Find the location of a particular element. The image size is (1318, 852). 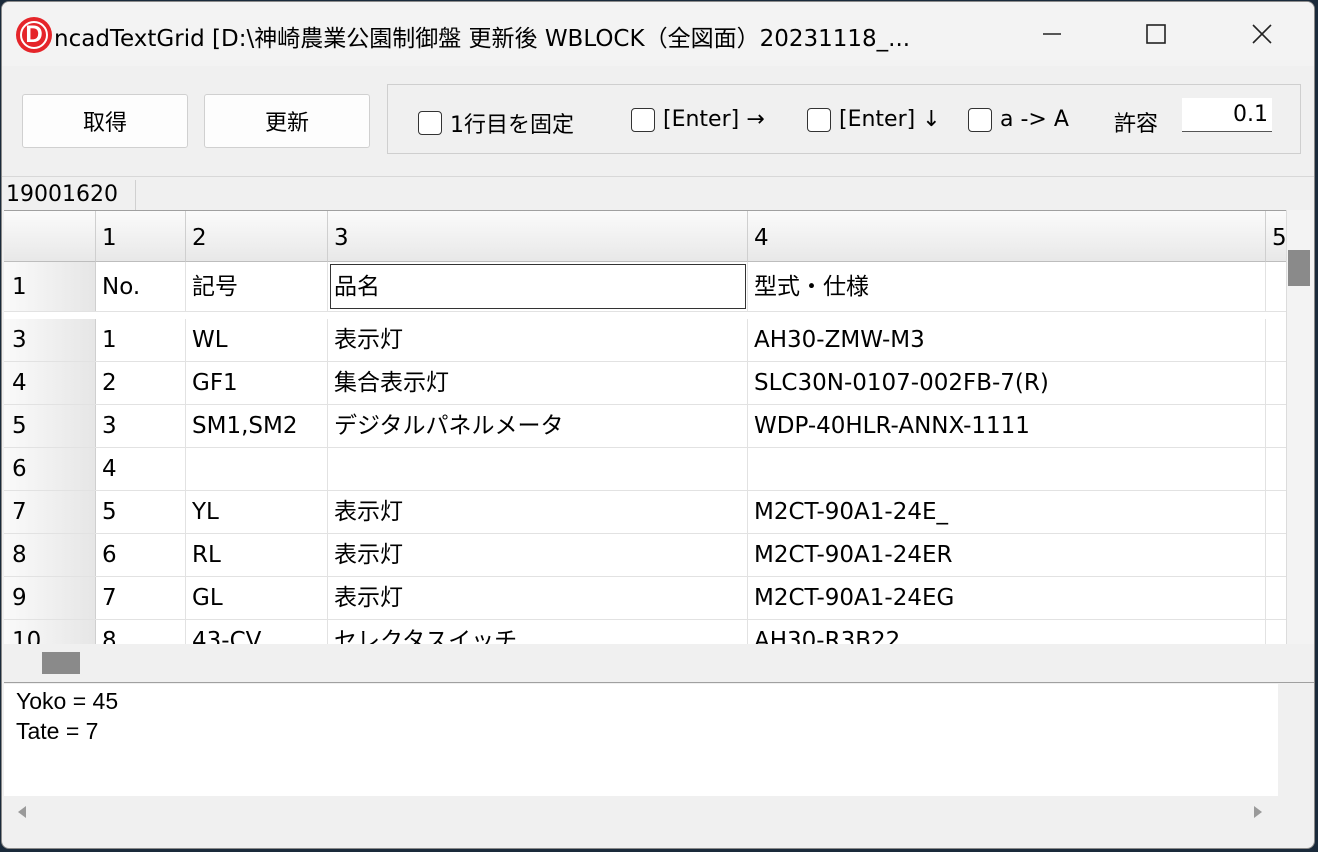

grid-cell: セレクタスイッチ is located at coordinates (538, 632).